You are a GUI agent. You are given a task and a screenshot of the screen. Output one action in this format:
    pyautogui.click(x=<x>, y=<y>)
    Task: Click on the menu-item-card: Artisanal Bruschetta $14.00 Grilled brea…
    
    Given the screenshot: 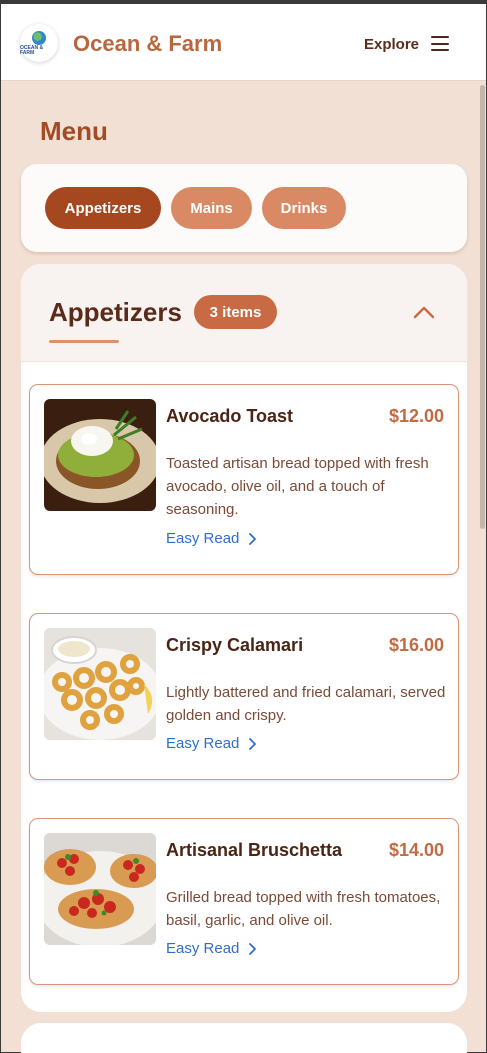 What is the action you would take?
    pyautogui.click(x=244, y=901)
    